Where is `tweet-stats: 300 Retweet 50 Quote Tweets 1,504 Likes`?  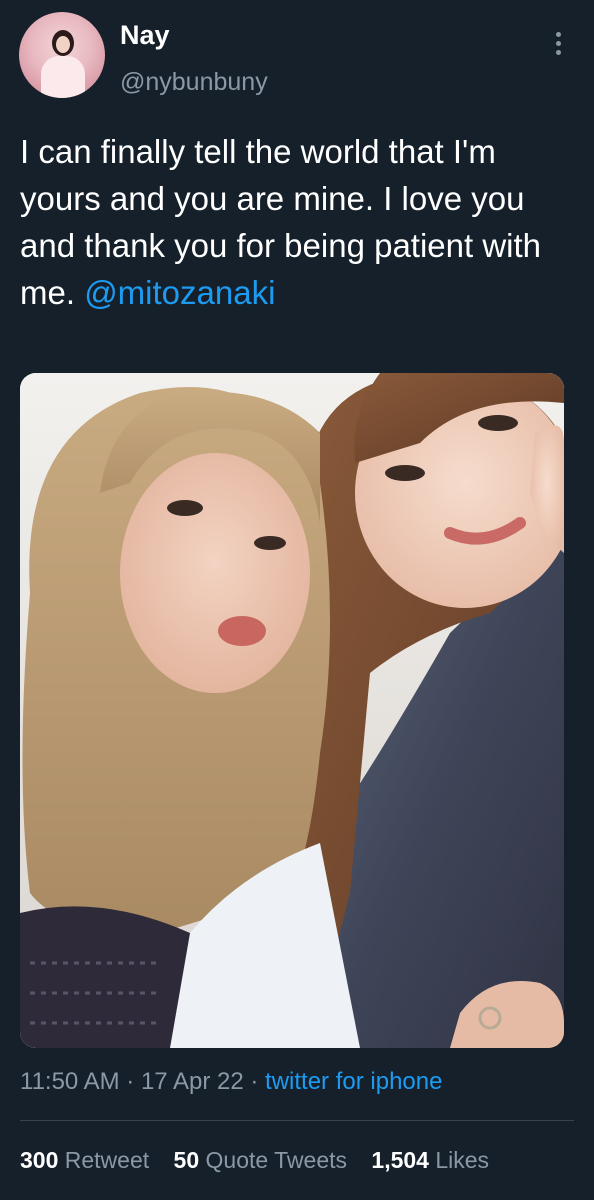
tweet-stats: 300 Retweet 50 Quote Tweets 1,504 Likes is located at coordinates (263, 1160).